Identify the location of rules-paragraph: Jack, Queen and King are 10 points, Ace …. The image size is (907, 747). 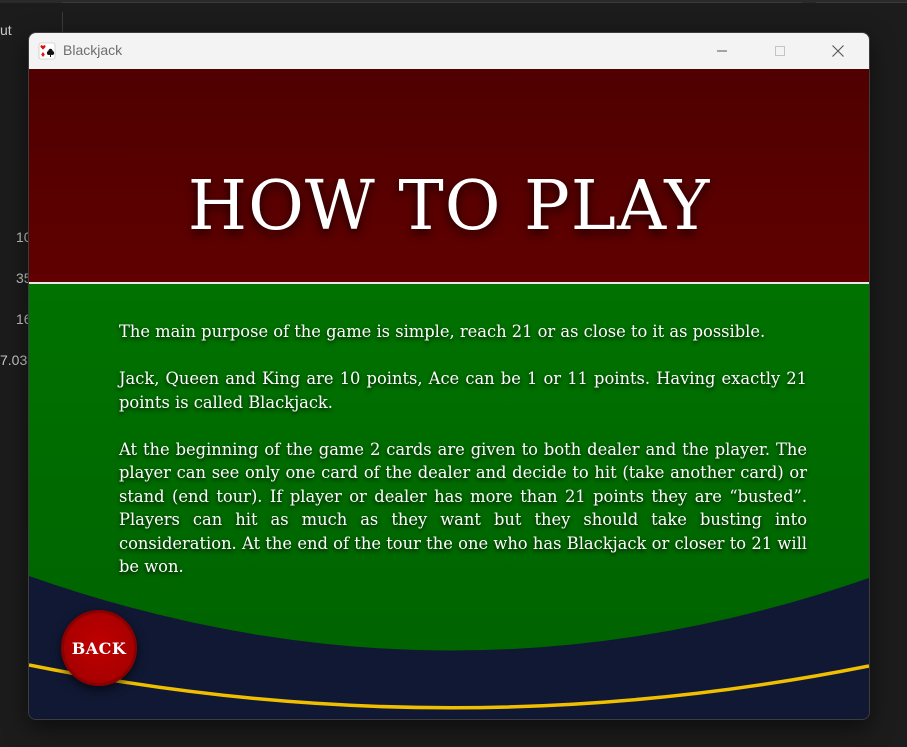
(463, 390).